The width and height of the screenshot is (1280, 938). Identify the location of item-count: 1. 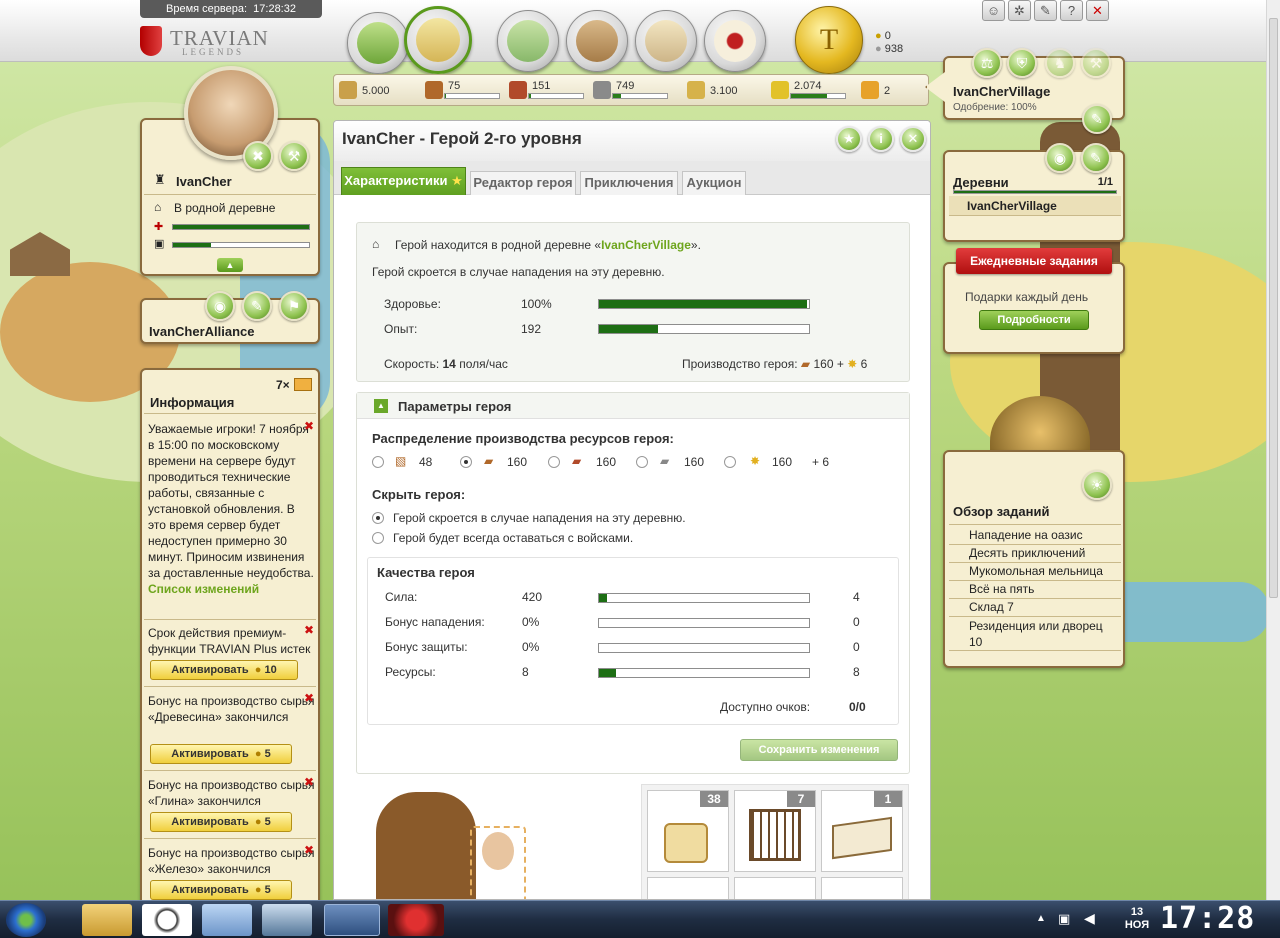
(888, 799).